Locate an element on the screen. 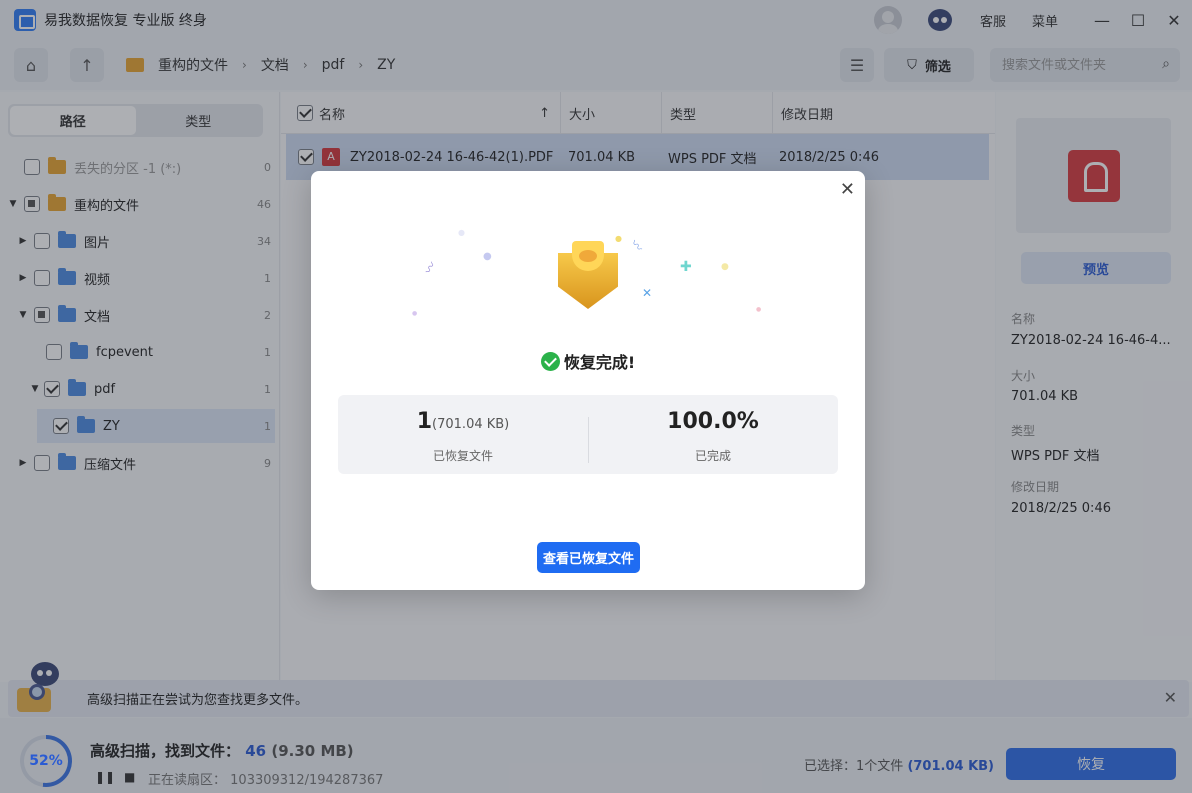  done-text: 恢复完成! is located at coordinates (599, 362).